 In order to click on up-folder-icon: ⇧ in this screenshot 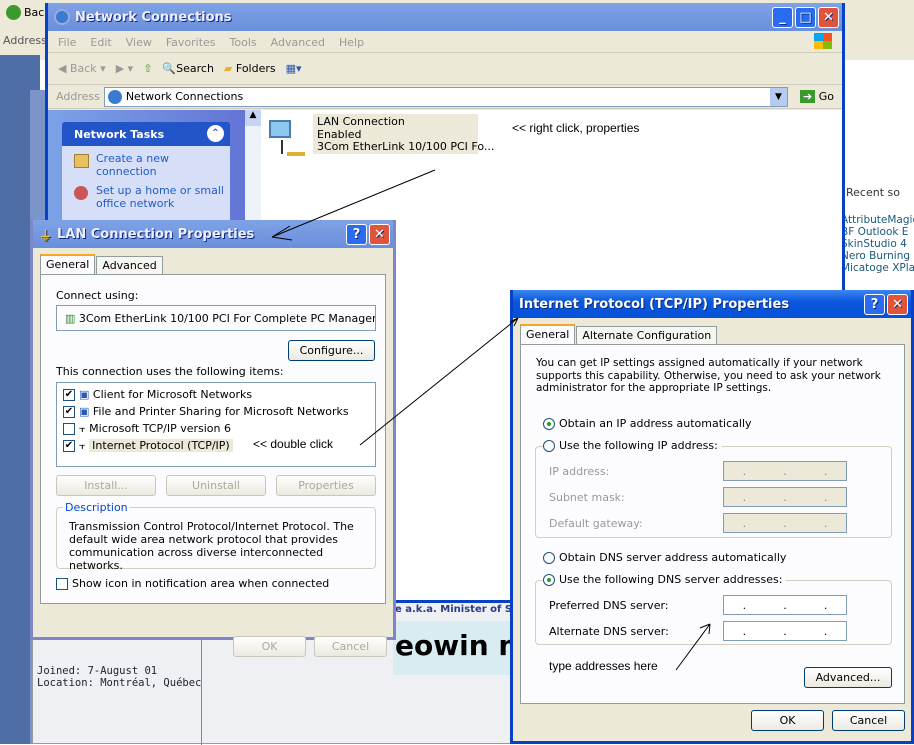, I will do `click(147, 68)`.